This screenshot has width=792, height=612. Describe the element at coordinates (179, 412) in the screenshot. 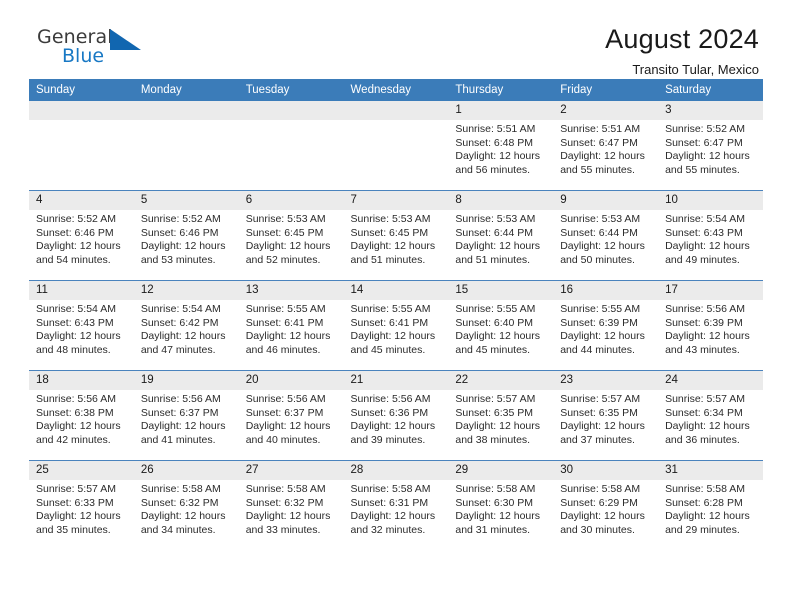

I see `sunset-text: Sunset: 6:37 PM` at that location.